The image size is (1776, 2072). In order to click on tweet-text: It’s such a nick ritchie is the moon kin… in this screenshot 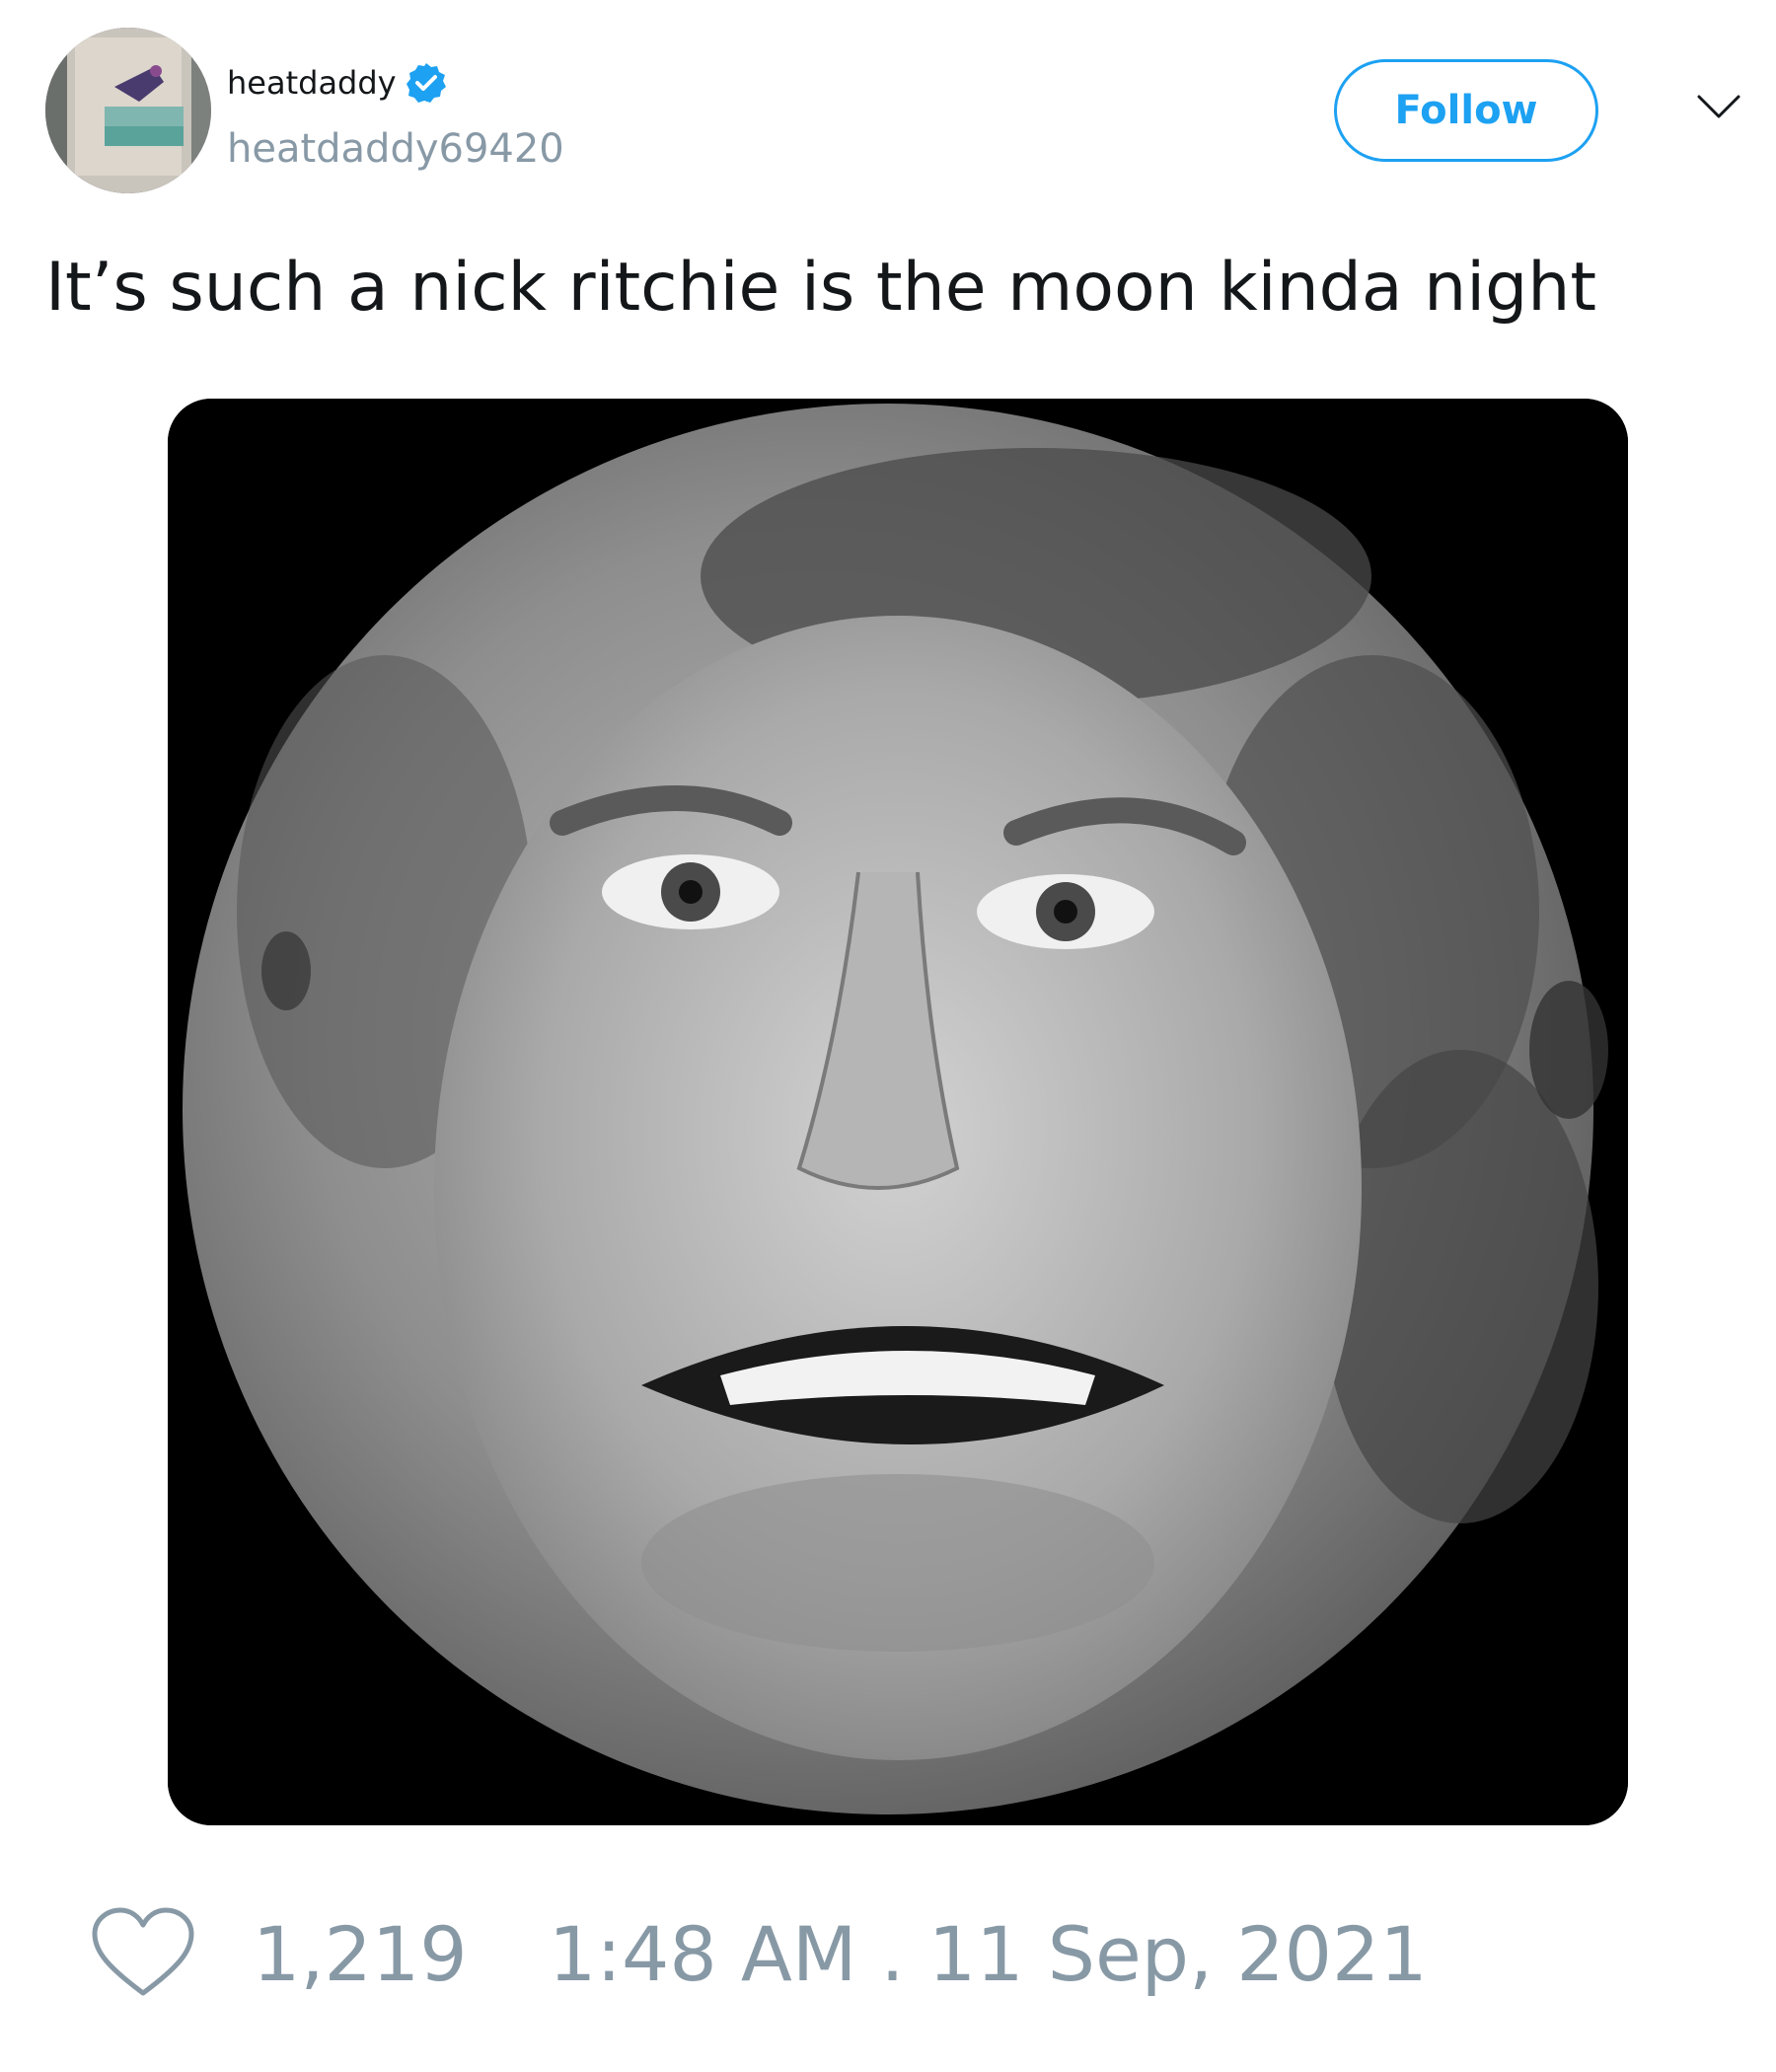, I will do `click(821, 288)`.